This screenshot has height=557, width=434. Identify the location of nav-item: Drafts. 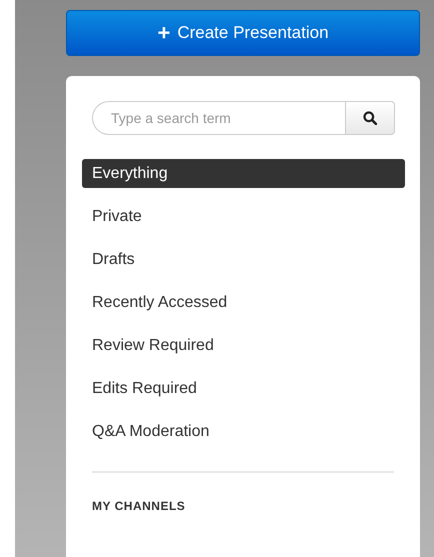
(243, 259).